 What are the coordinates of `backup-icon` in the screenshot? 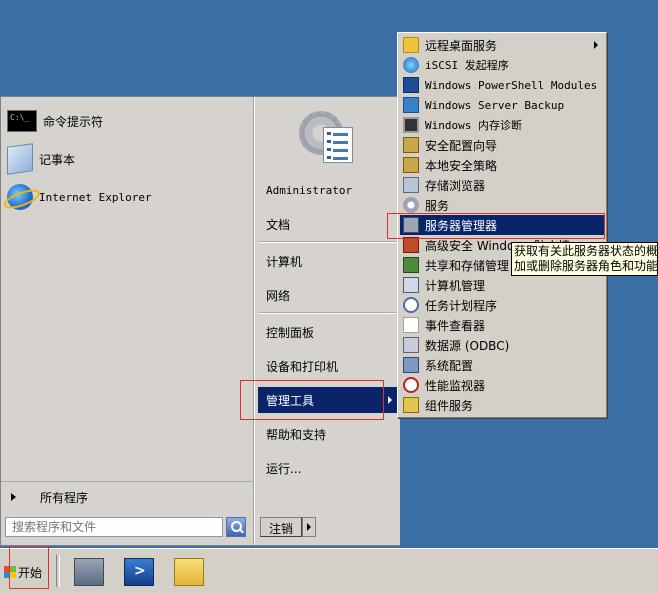 It's located at (411, 105).